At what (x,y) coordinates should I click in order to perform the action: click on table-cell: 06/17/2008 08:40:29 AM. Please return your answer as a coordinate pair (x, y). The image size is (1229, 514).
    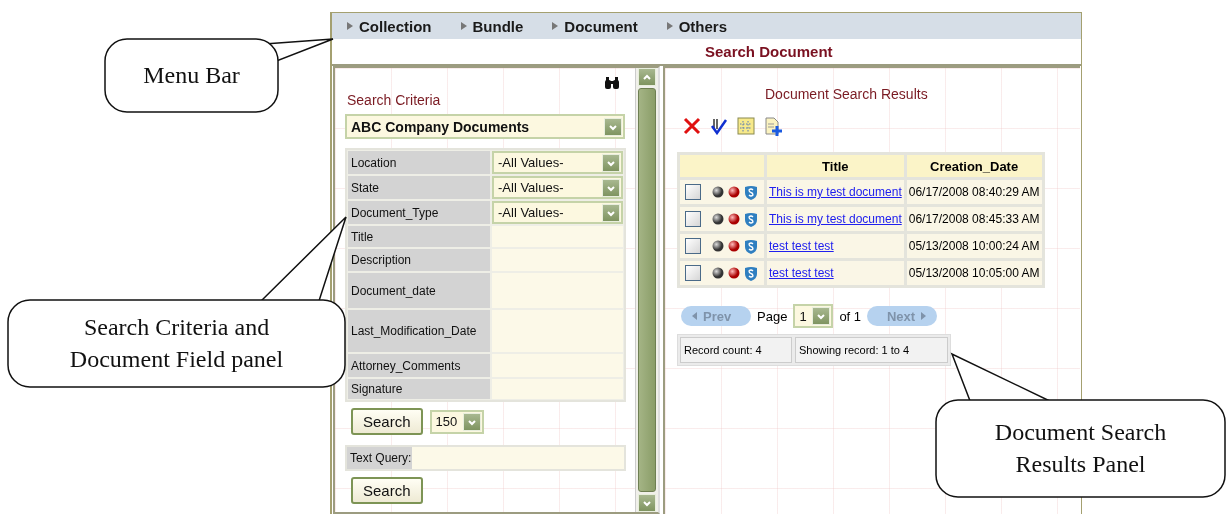
    Looking at the image, I should click on (974, 192).